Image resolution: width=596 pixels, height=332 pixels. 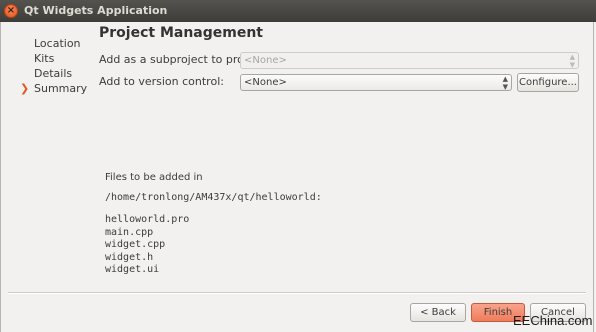 I want to click on sidebar-item-label: Kits, so click(x=44, y=58).